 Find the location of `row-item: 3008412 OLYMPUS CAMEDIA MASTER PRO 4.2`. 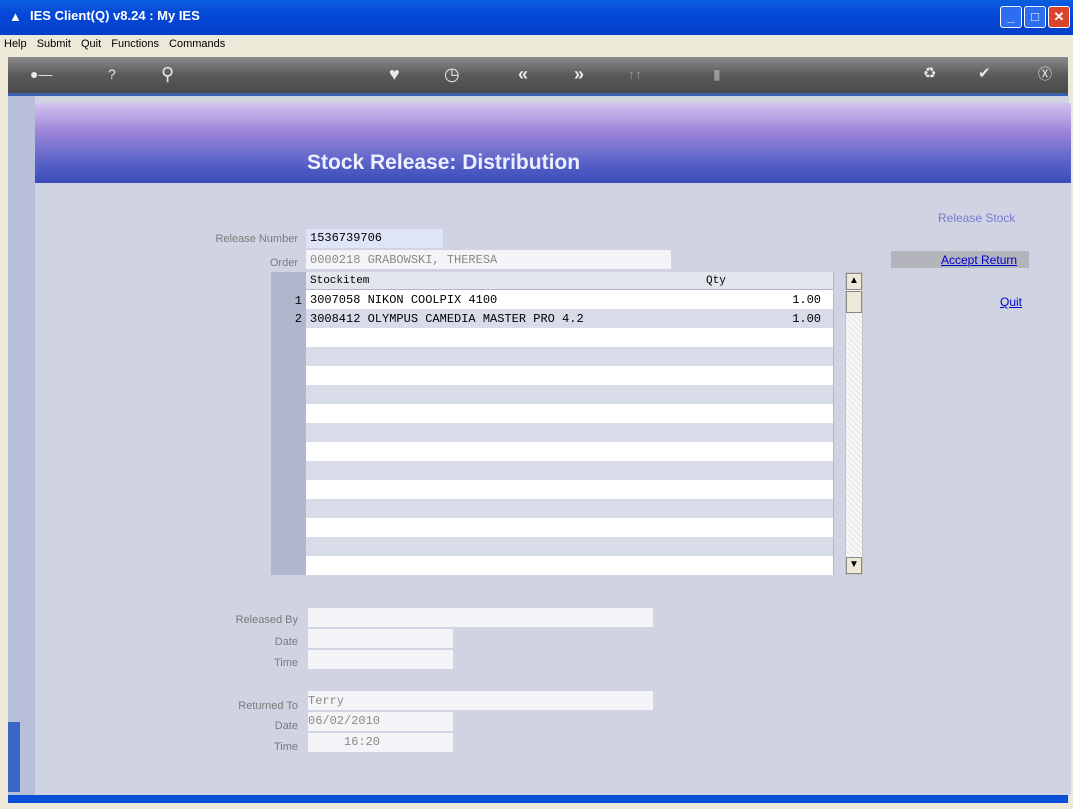

row-item: 3008412 OLYMPUS CAMEDIA MASTER PRO 4.2 is located at coordinates (447, 319).